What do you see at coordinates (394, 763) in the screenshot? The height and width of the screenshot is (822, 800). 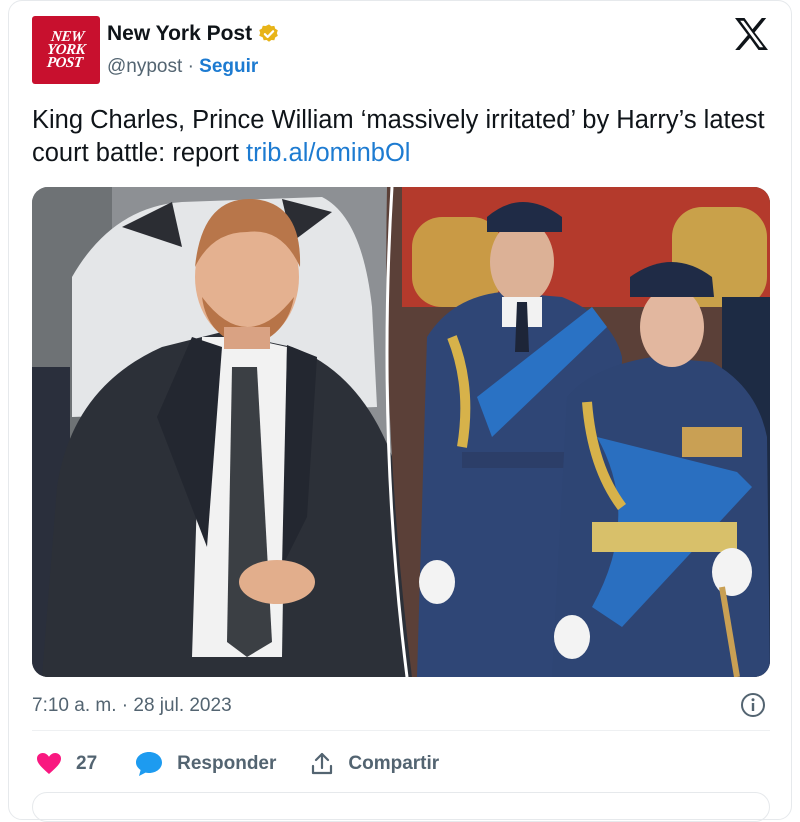 I see `share-label: Compartir` at bounding box center [394, 763].